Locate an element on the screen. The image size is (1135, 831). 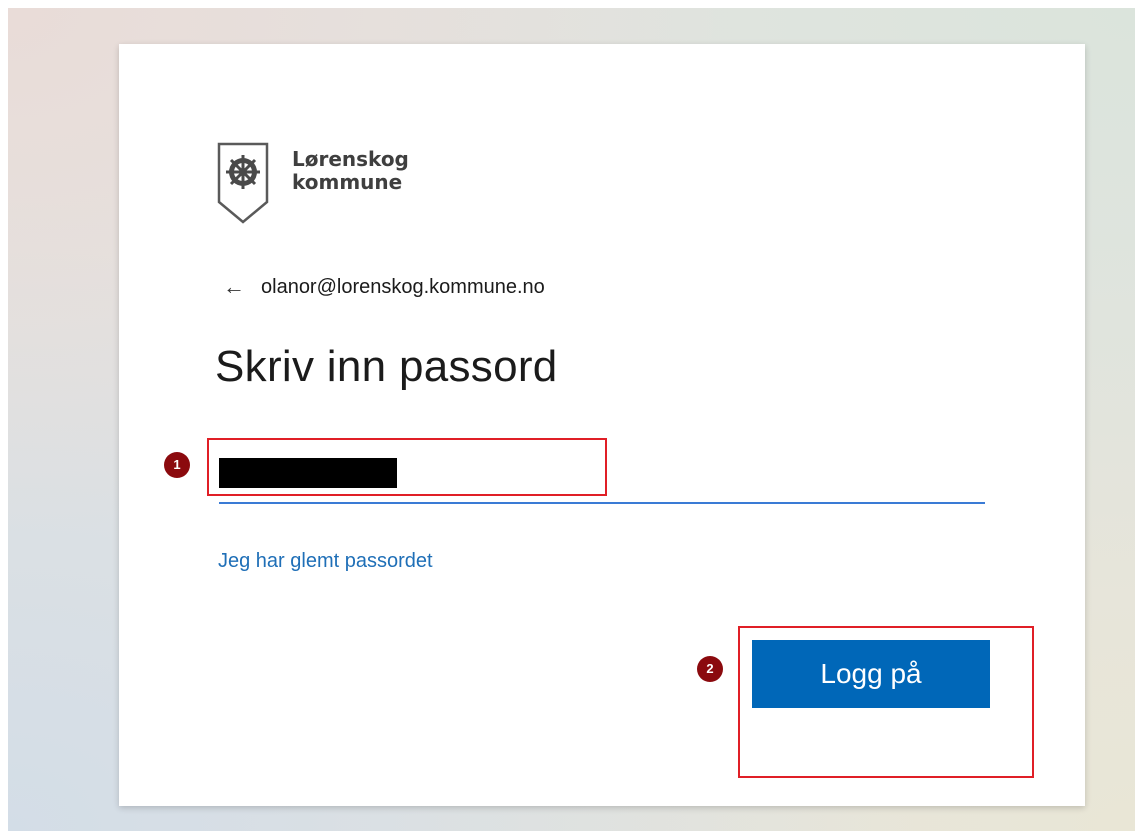
page-title: Skriv inn passord is located at coordinates (386, 366).